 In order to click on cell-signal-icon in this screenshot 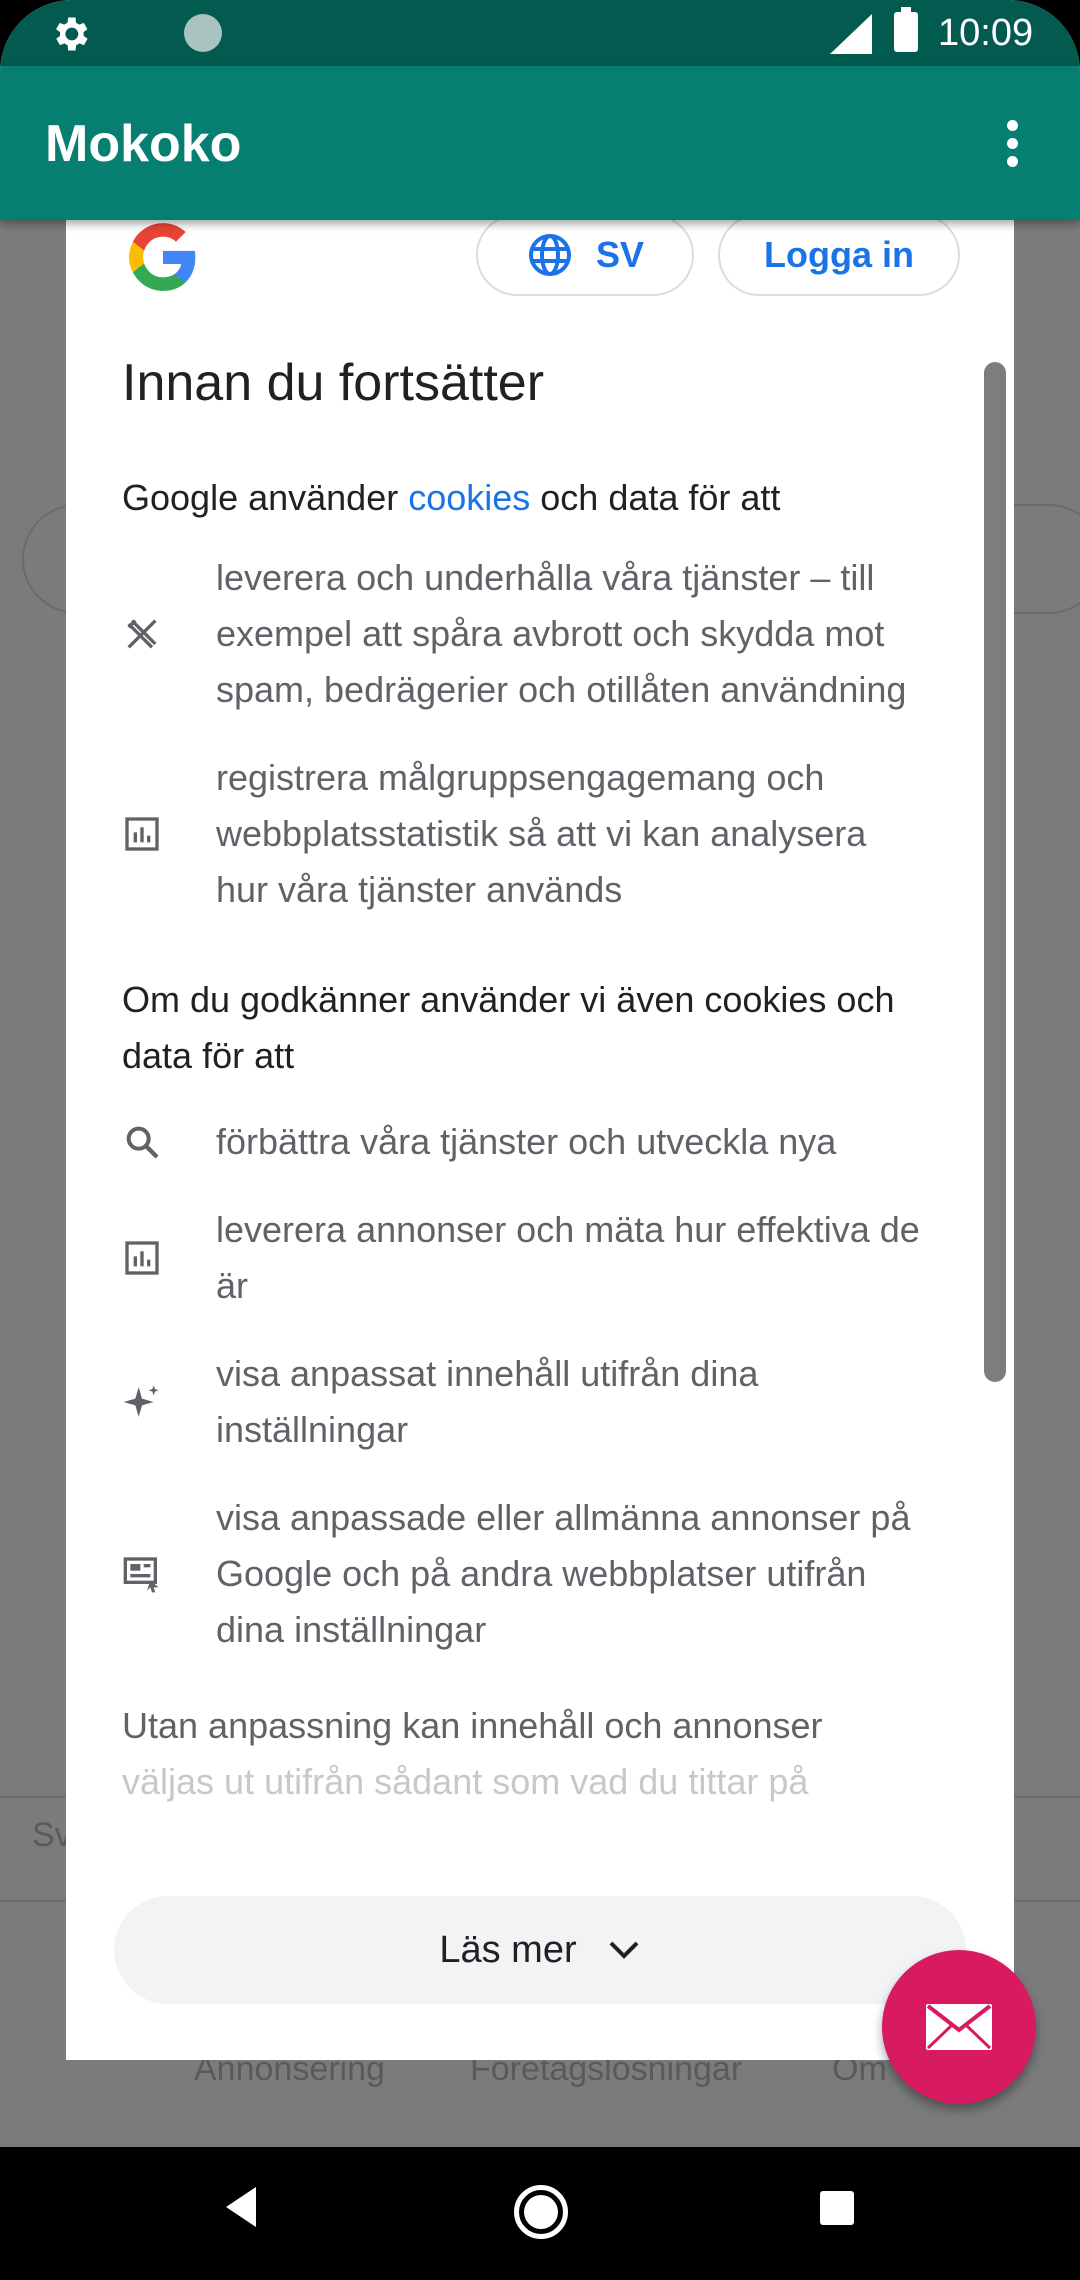, I will do `click(851, 34)`.